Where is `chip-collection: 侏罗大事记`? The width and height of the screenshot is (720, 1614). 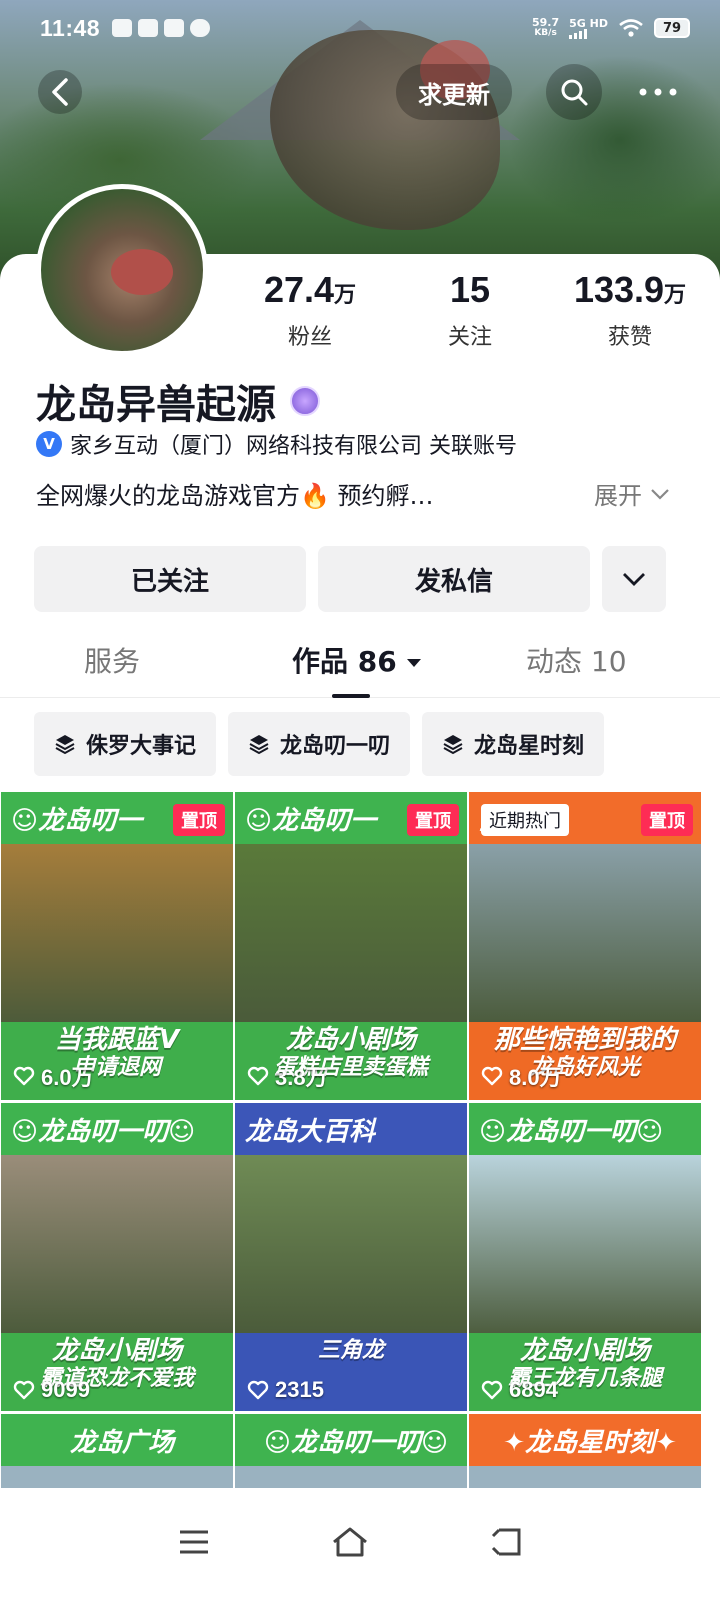 chip-collection: 侏罗大事记 is located at coordinates (125, 744).